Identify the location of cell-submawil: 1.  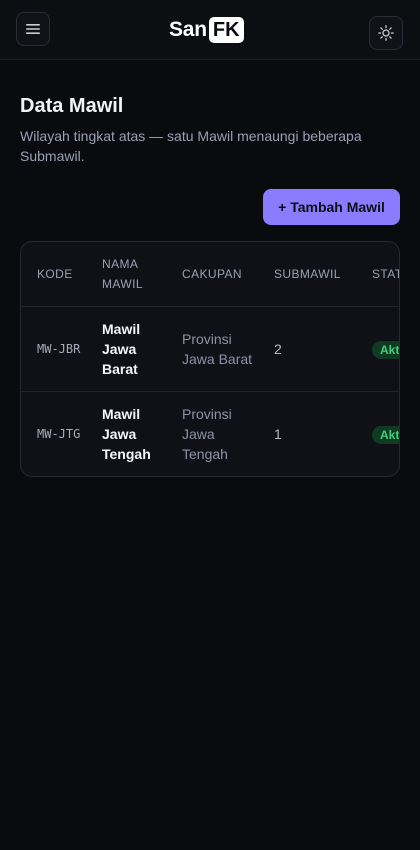
(278, 433).